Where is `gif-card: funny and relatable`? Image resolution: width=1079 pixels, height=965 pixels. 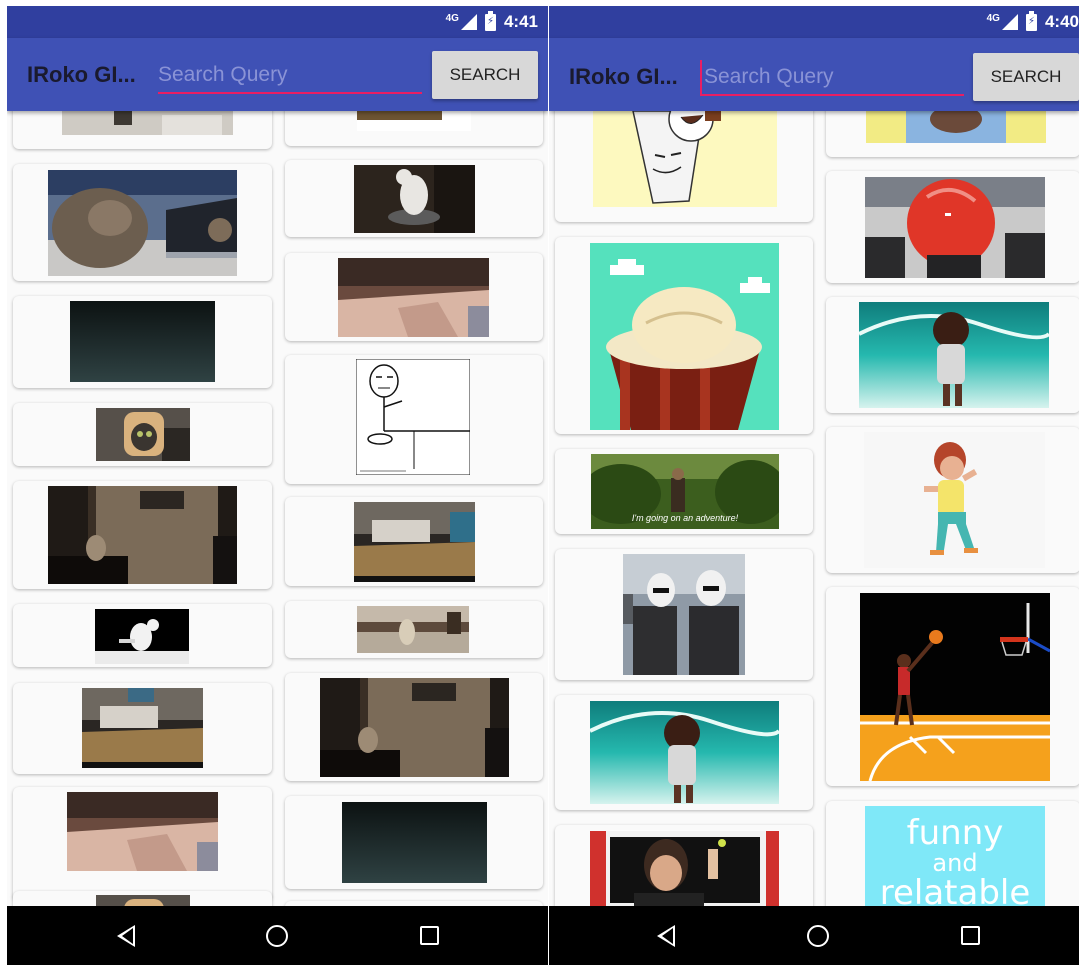 gif-card: funny and relatable is located at coordinates (952, 853).